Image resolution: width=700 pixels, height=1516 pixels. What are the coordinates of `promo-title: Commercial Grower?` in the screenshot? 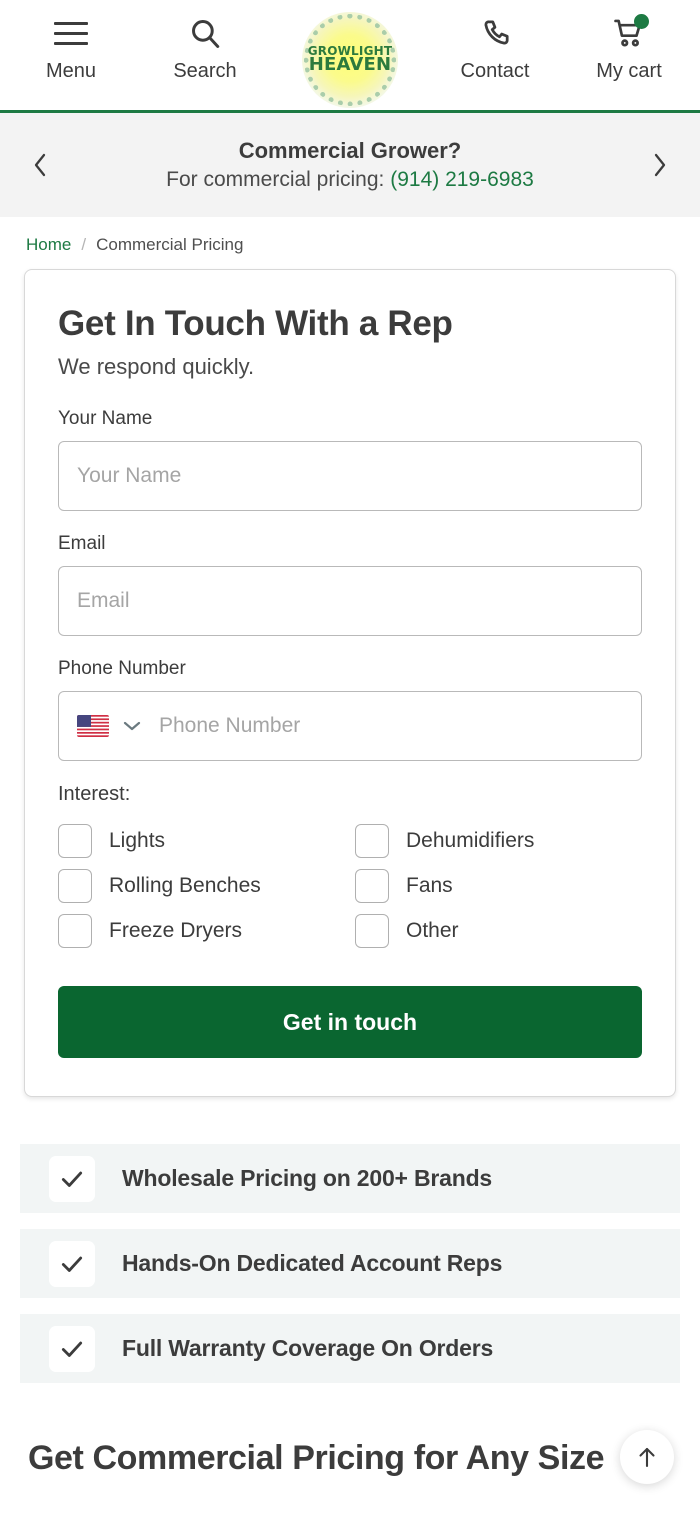 It's located at (350, 150).